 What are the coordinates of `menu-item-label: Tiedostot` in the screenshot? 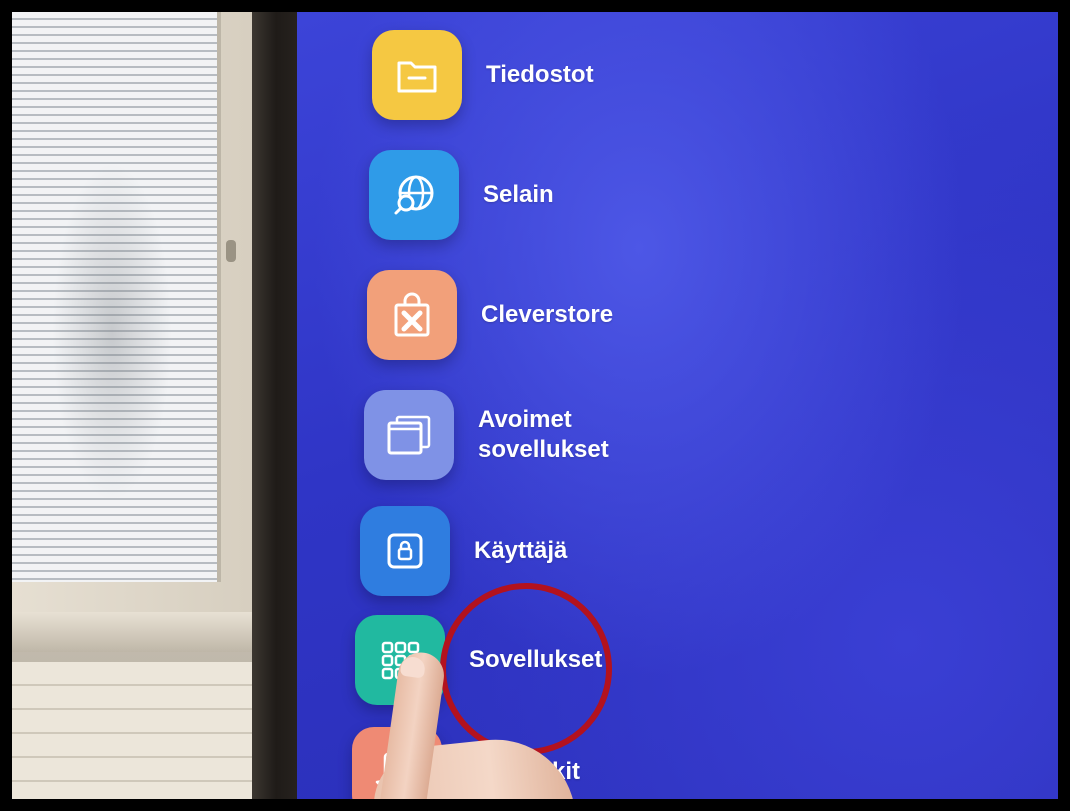 It's located at (540, 74).